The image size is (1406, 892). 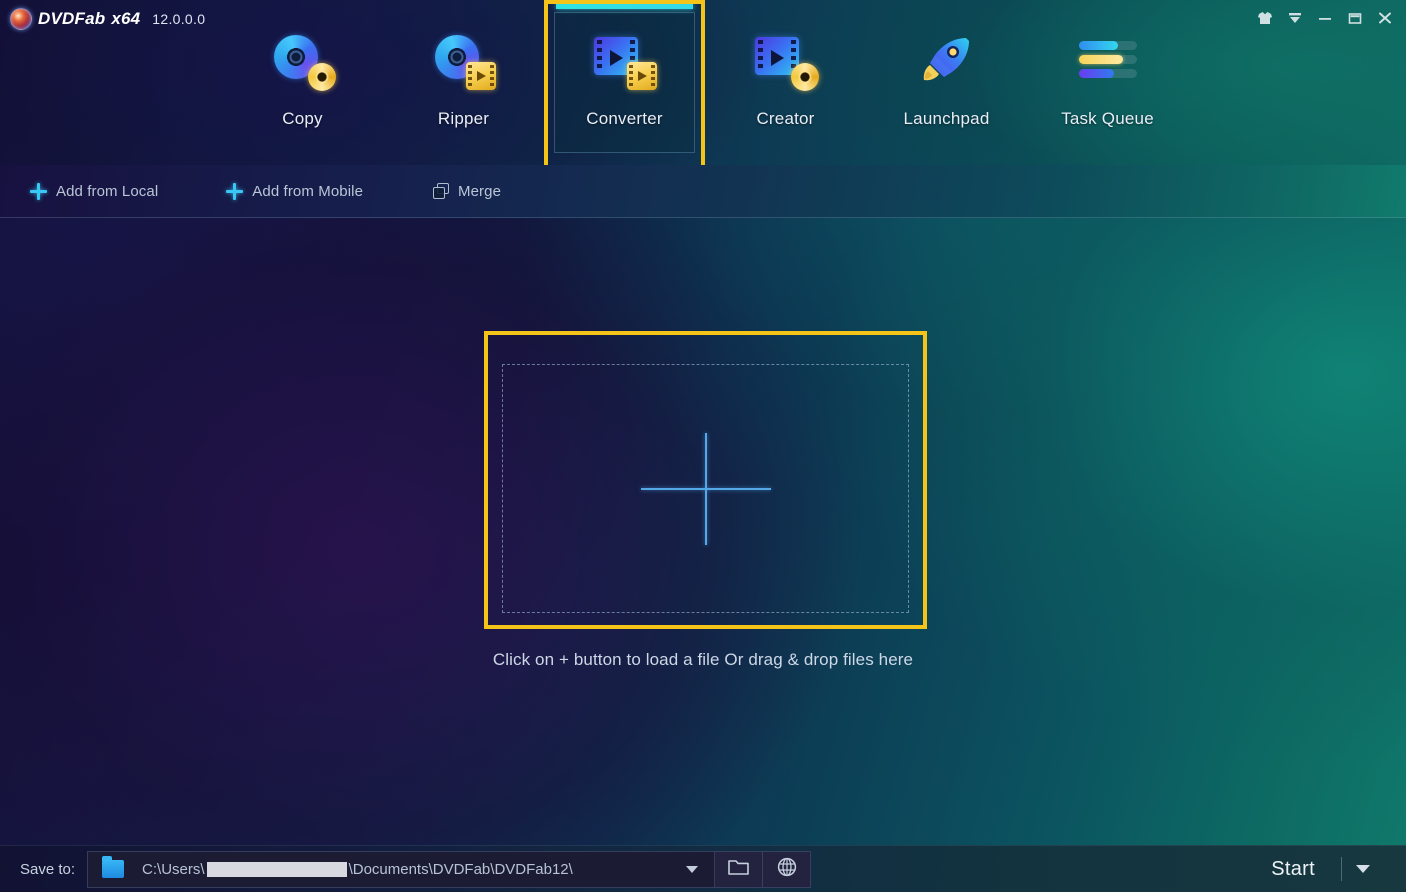 What do you see at coordinates (441, 191) in the screenshot?
I see `merge-icon` at bounding box center [441, 191].